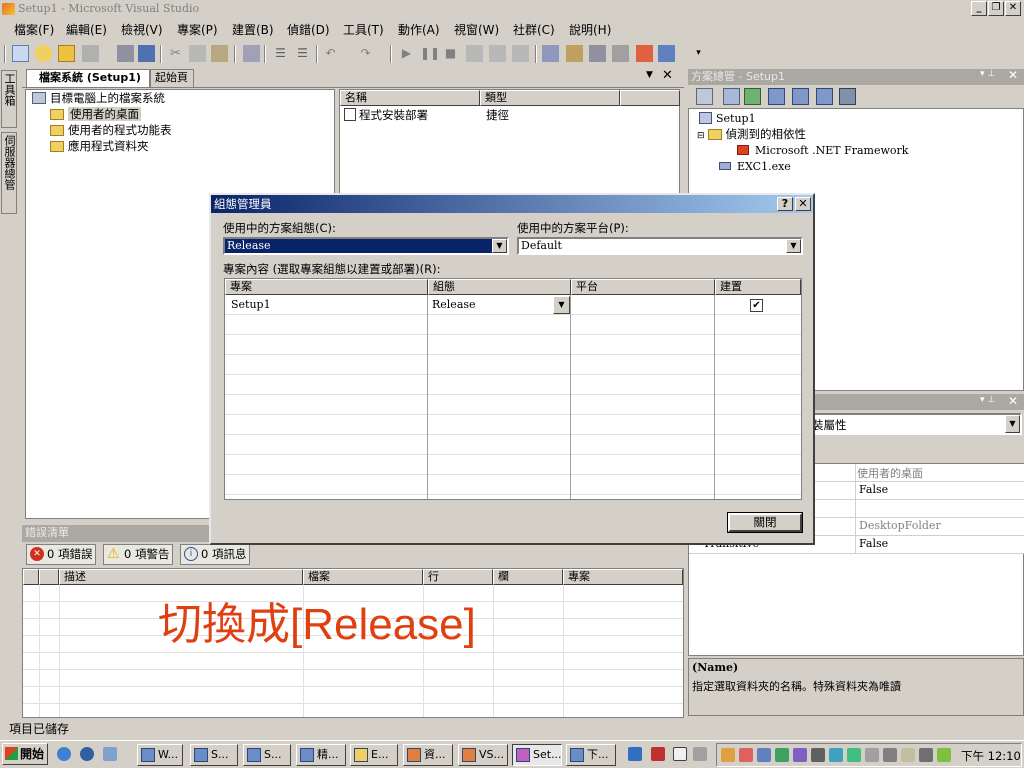 This screenshot has width=1024, height=768. I want to click on column-header-type: 類型, so click(550, 98).